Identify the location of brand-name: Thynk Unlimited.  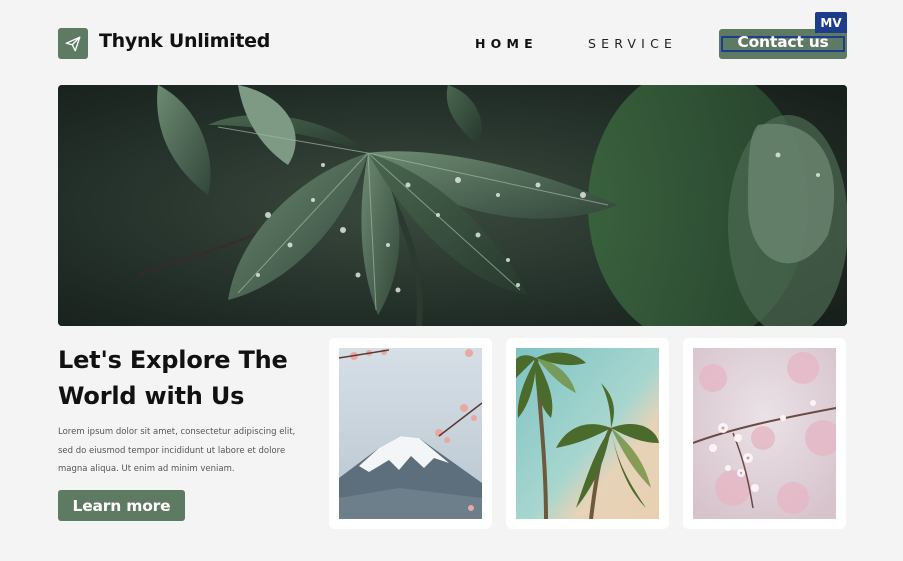
(184, 41).